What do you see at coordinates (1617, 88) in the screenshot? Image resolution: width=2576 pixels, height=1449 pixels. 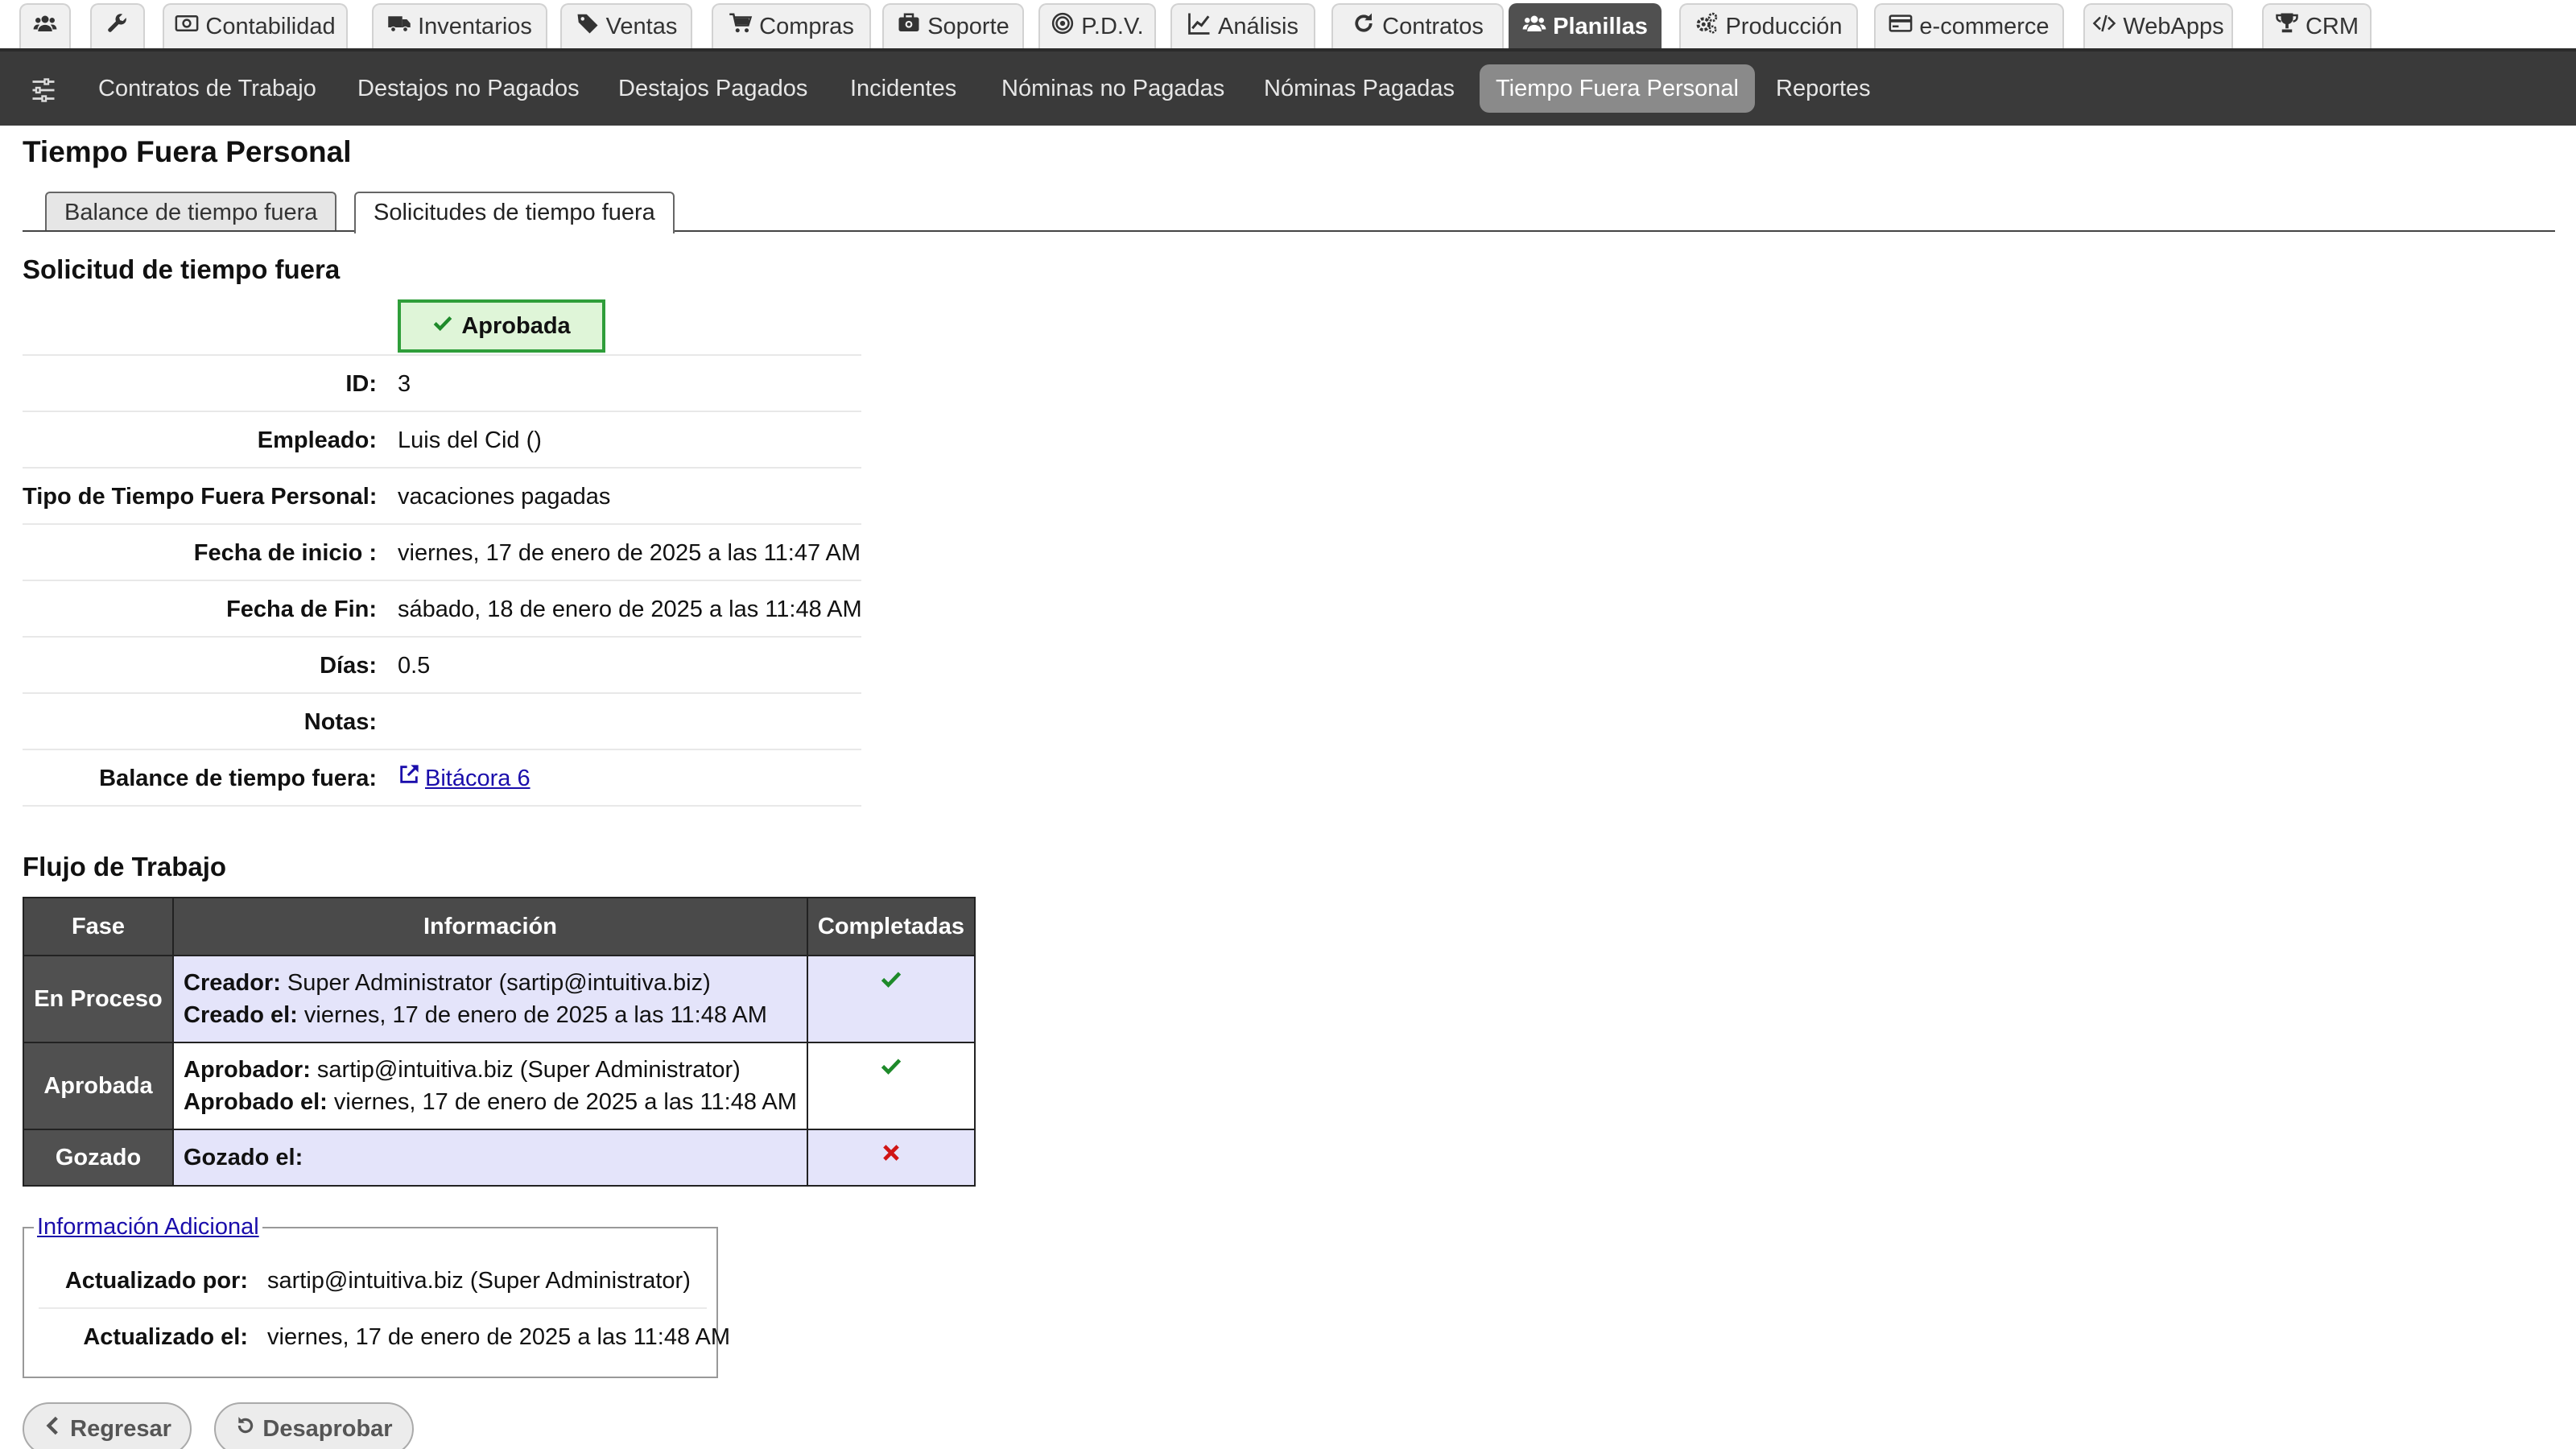 I see `subnav-tiempo-fuera-personal: Tiempo Fuera Personal` at bounding box center [1617, 88].